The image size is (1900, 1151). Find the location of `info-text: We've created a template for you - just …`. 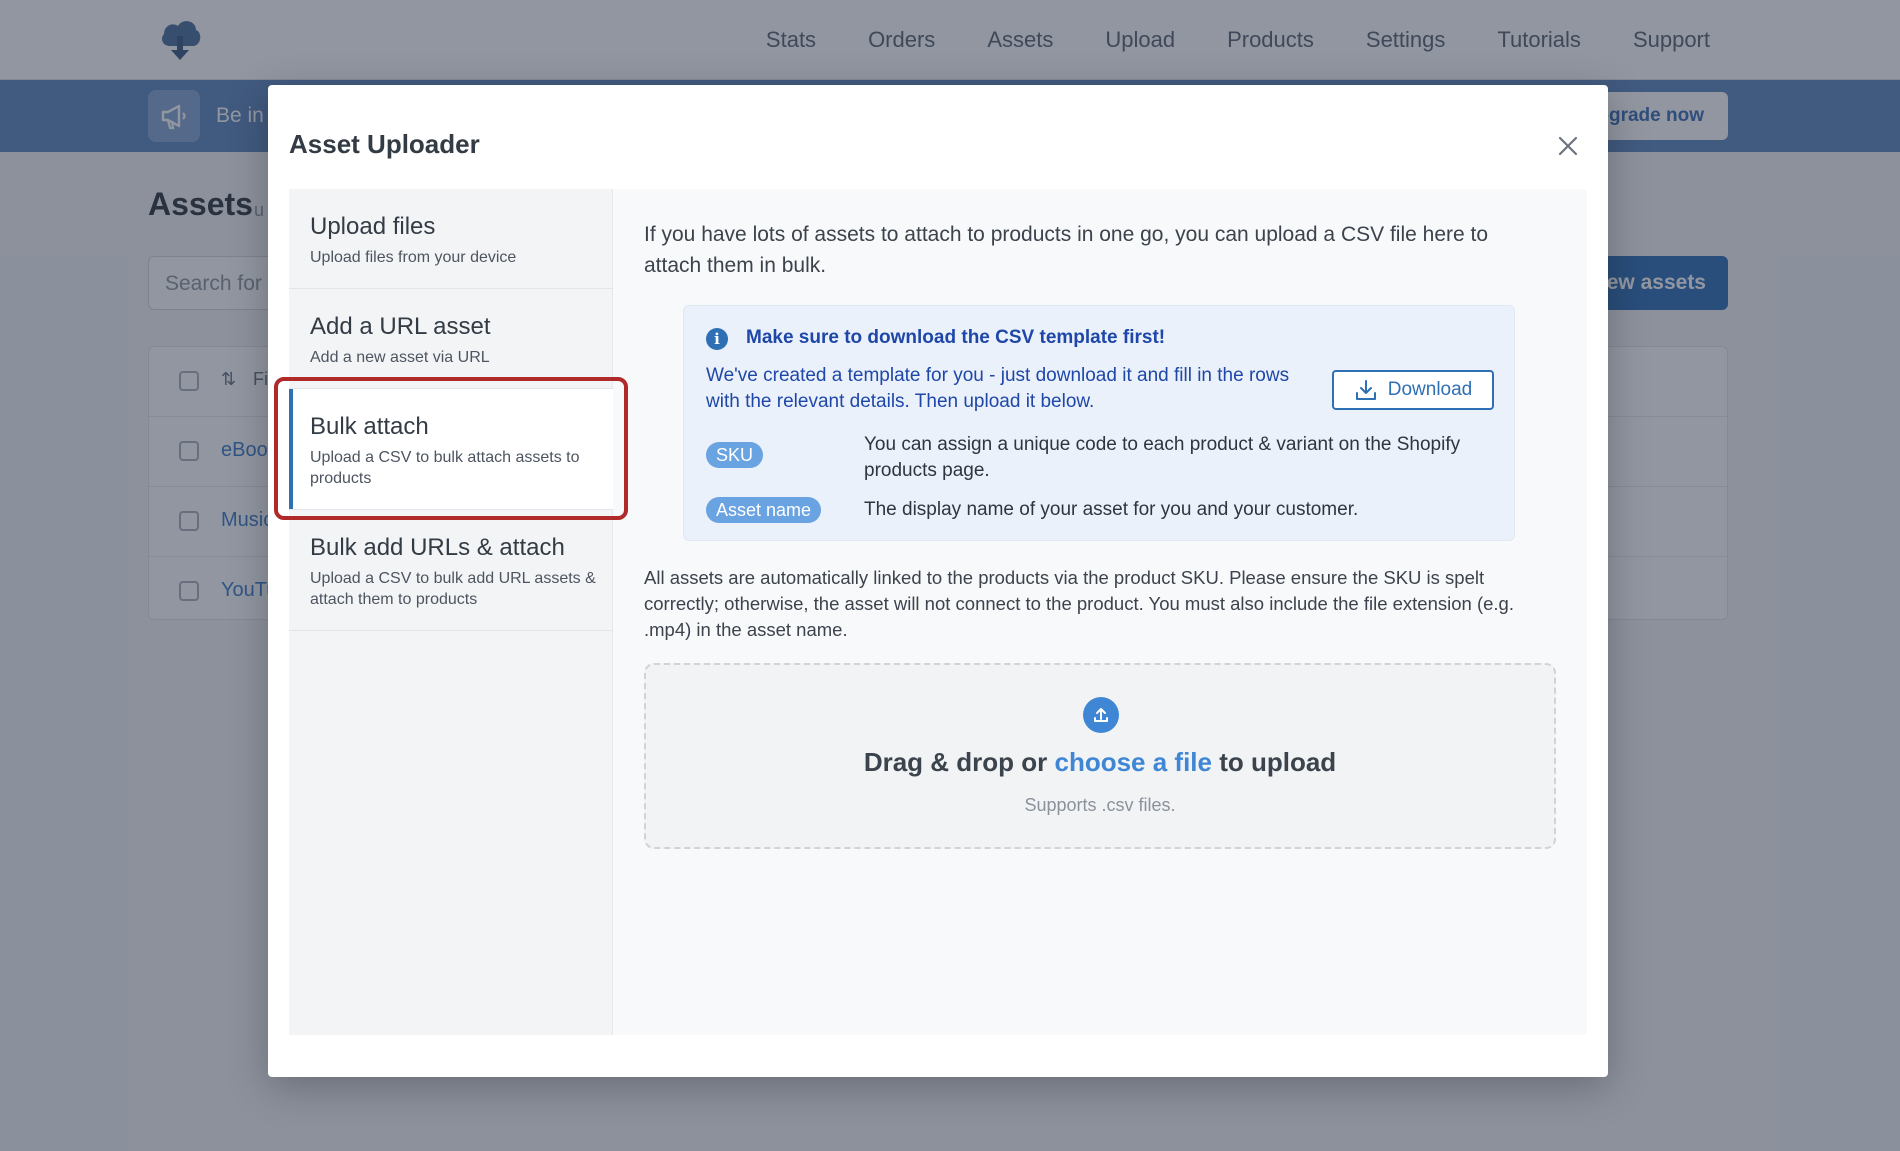

info-text: We've created a template for you - just … is located at coordinates (998, 388).